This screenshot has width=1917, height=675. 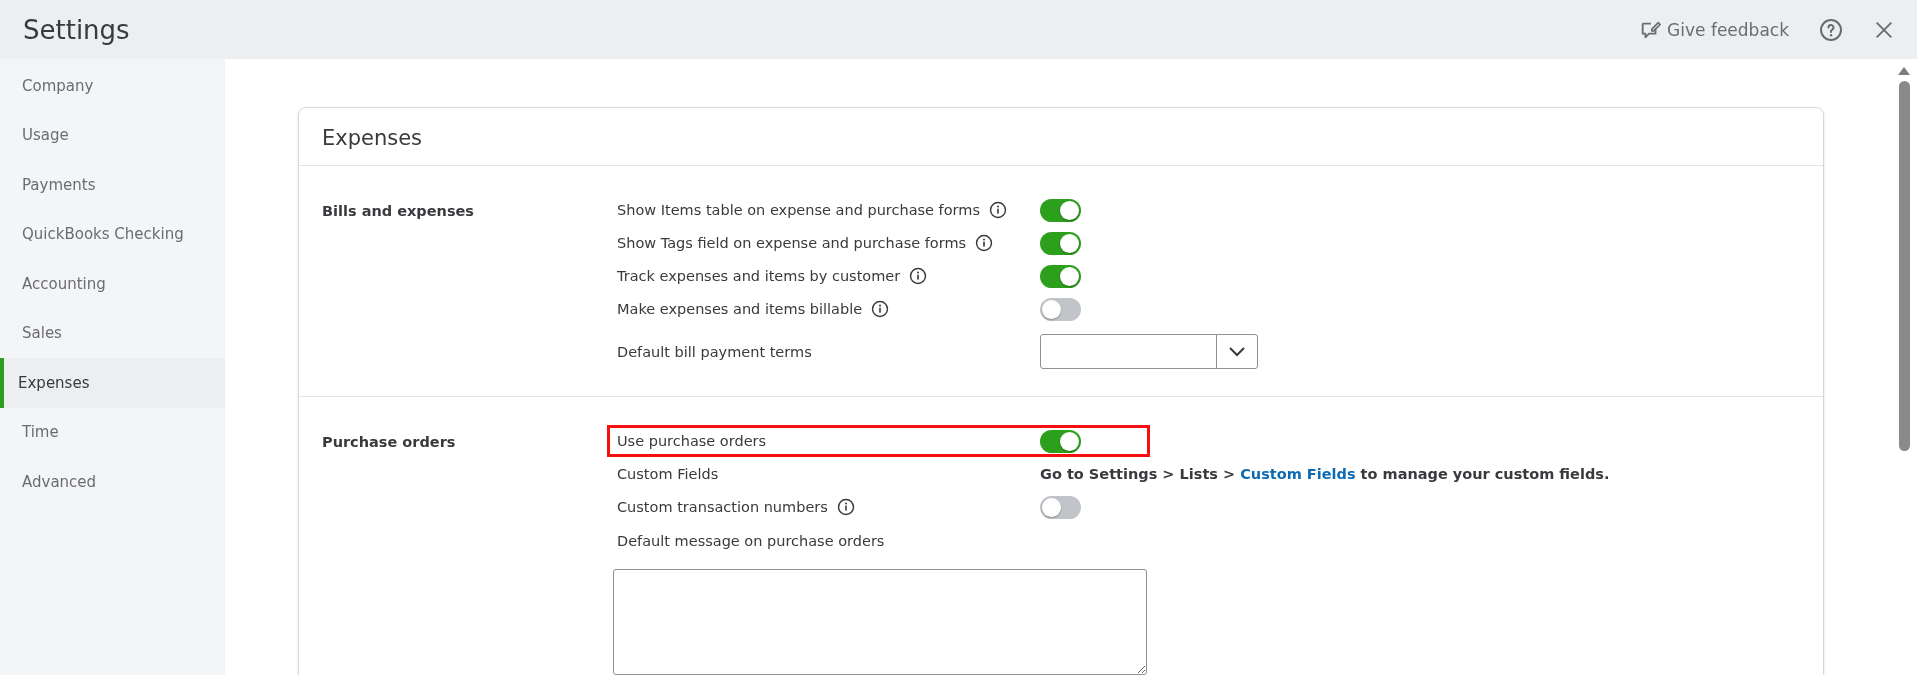 What do you see at coordinates (1237, 351) in the screenshot?
I see `caret-icon` at bounding box center [1237, 351].